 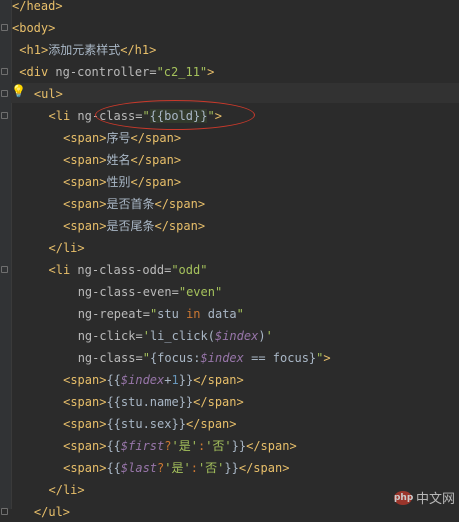 What do you see at coordinates (138, 50) in the screenshot?
I see `code-token: </h1>` at bounding box center [138, 50].